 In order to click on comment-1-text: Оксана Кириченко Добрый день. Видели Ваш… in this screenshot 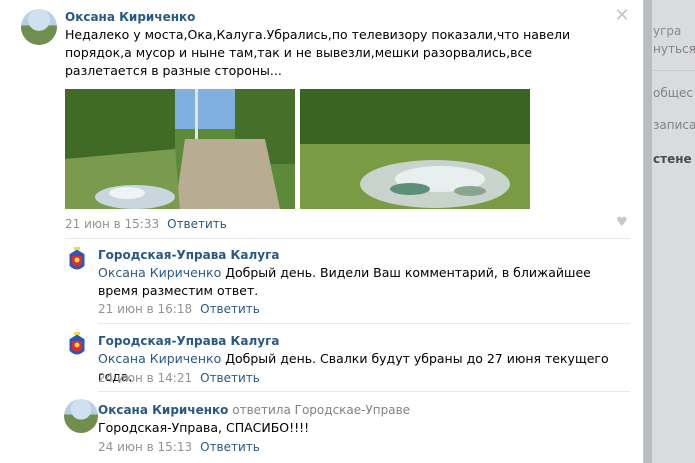, I will do `click(353, 282)`.